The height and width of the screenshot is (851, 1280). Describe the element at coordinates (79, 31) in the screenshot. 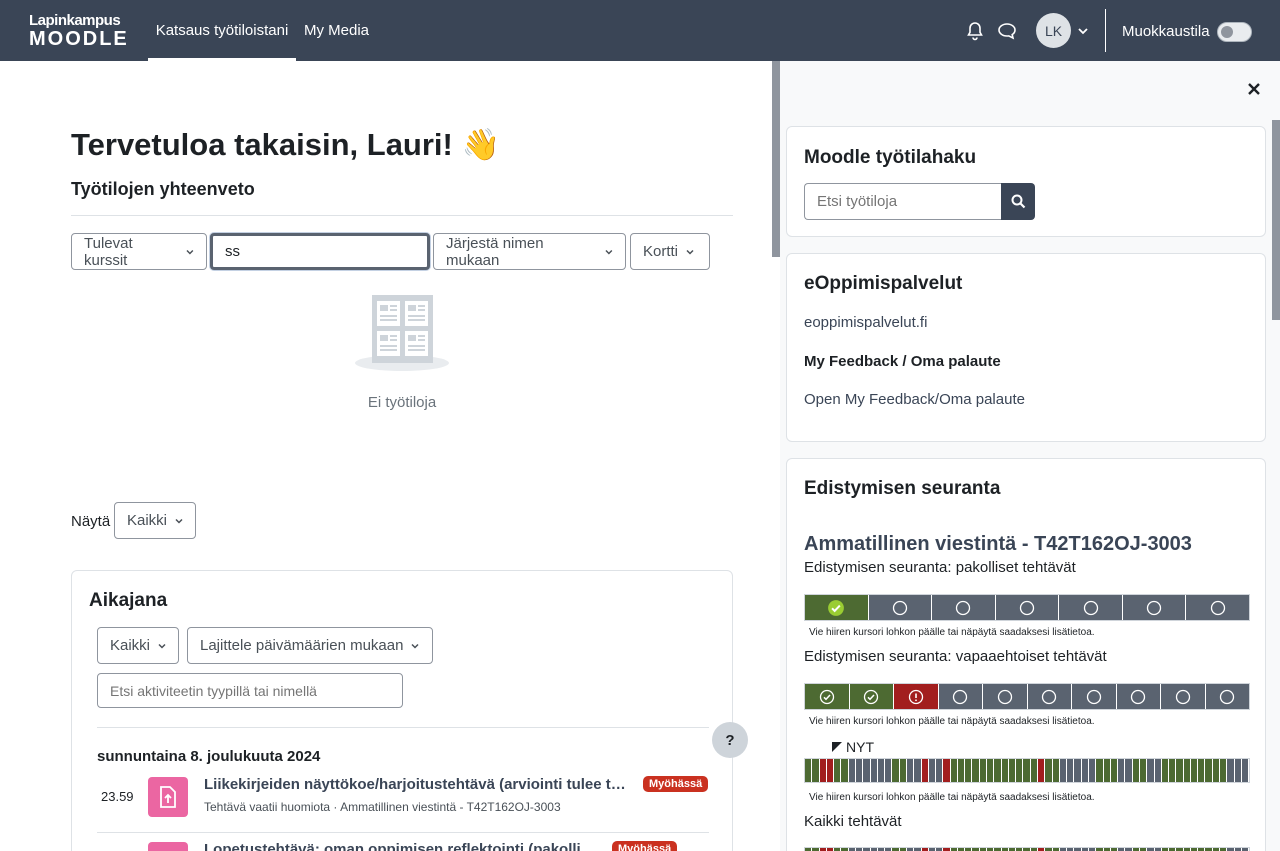

I see `site-logo: Lapinkampus MOODLE` at that location.